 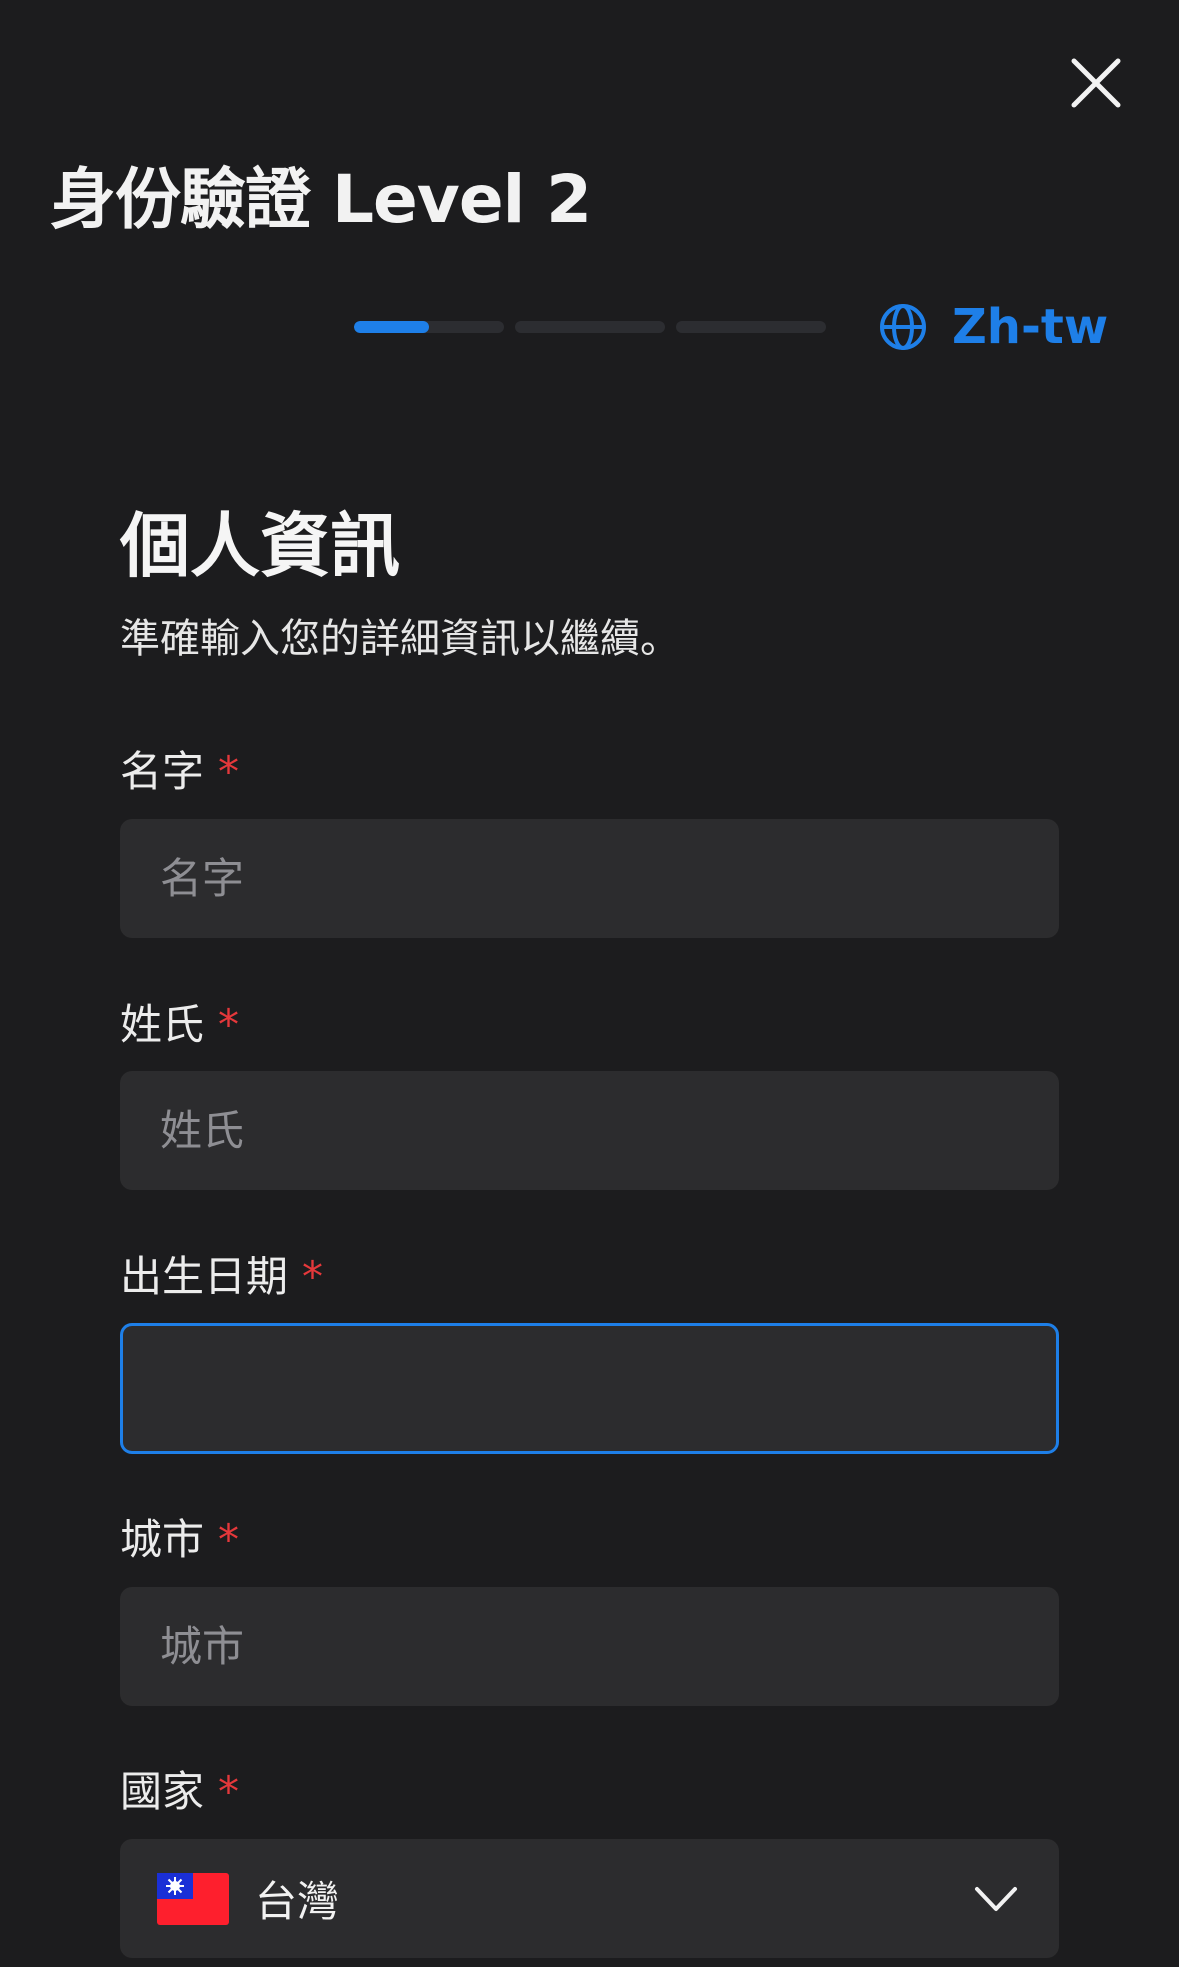 I want to click on first-name-label: 名字 *, so click(x=179, y=768).